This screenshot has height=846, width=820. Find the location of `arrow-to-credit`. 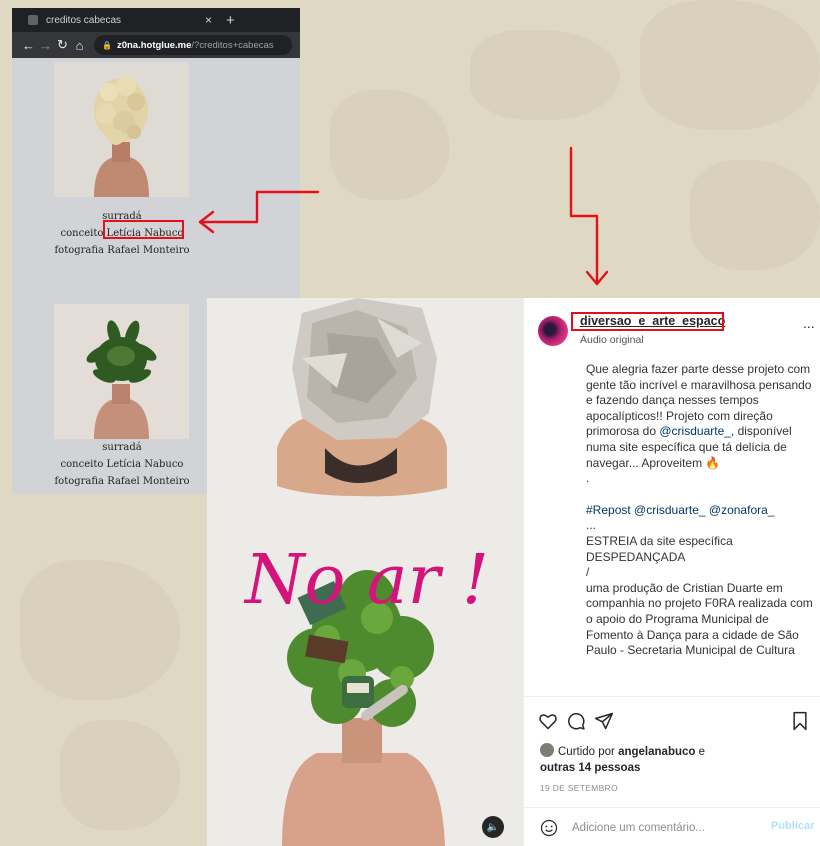

arrow-to-credit is located at coordinates (259, 207).